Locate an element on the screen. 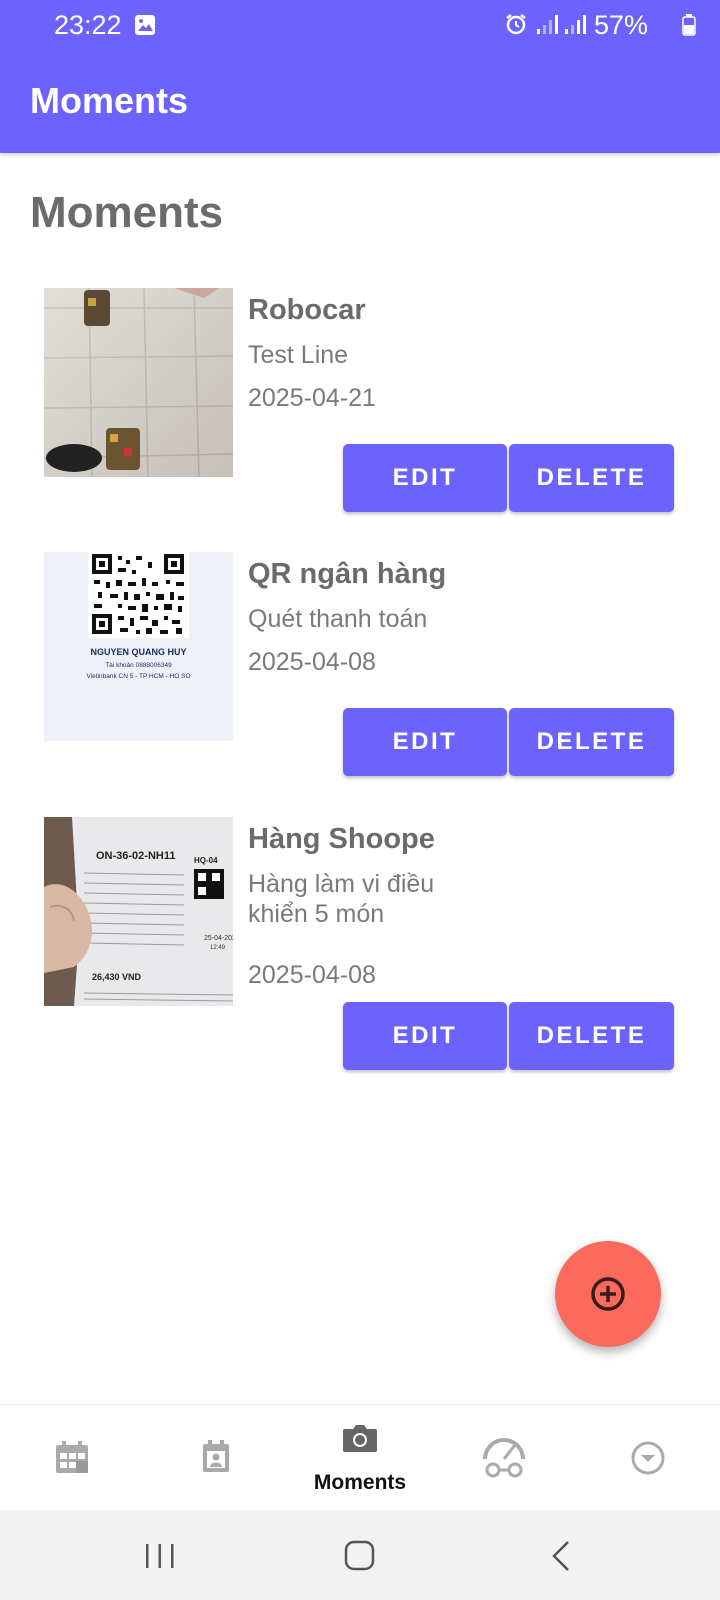 The image size is (720, 1600). nav-item-calendar is located at coordinates (72, 1458).